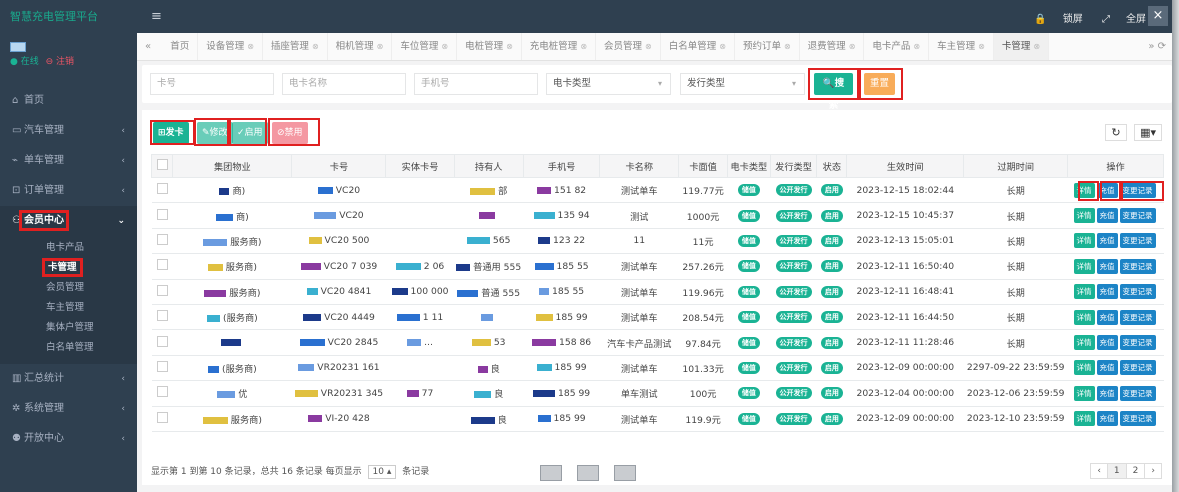  Describe the element at coordinates (68, 308) in the screenshot. I see `submenu-item-3: 车主管理` at that location.